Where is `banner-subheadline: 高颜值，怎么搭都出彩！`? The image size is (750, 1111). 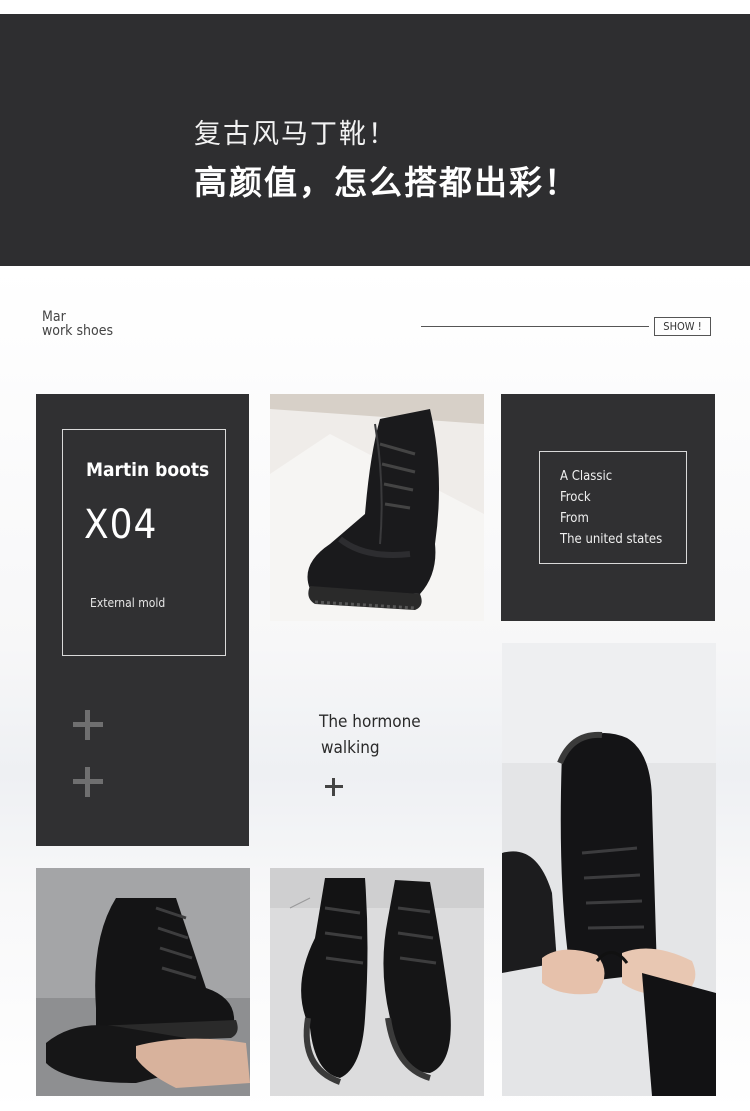 banner-subheadline: 高颜值，怎么搭都出彩！ is located at coordinates (386, 182).